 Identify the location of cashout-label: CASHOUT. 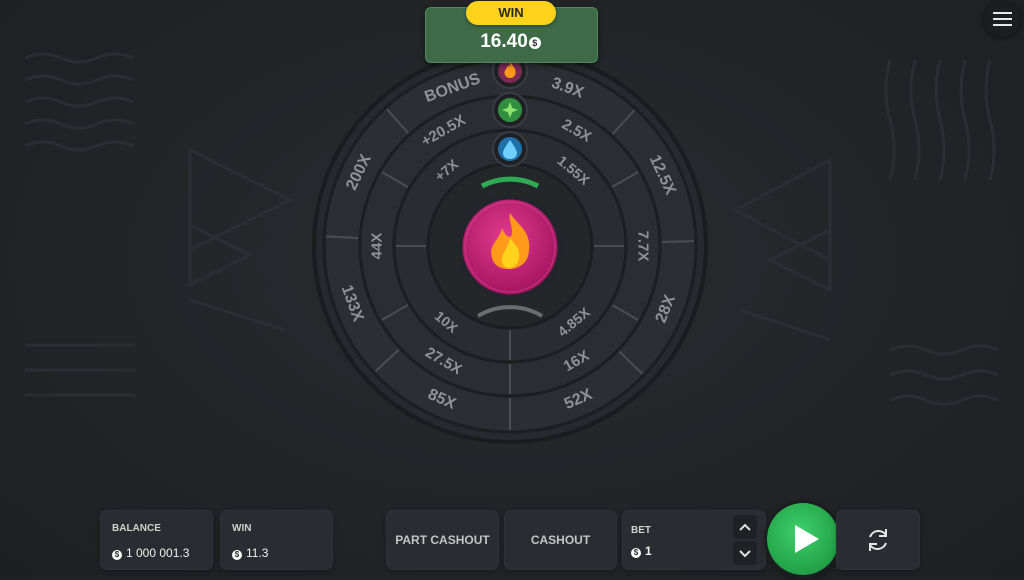
(560, 540).